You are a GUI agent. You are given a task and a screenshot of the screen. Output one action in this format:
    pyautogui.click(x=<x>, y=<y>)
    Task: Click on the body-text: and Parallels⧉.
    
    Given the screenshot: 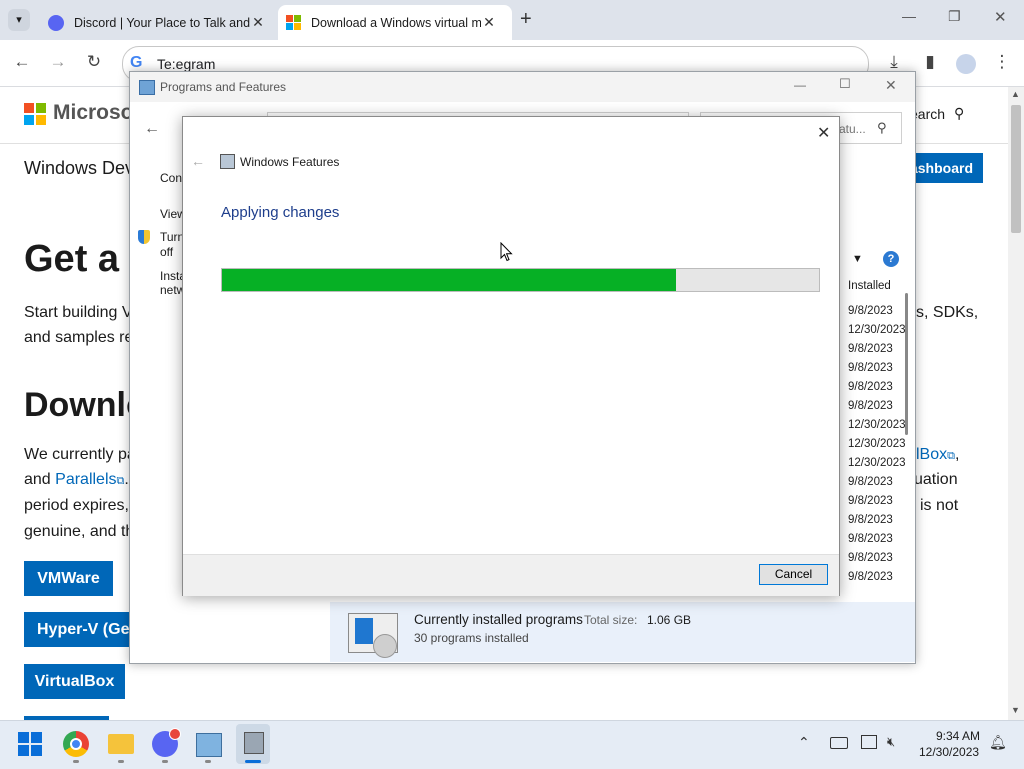 What is the action you would take?
    pyautogui.click(x=76, y=480)
    